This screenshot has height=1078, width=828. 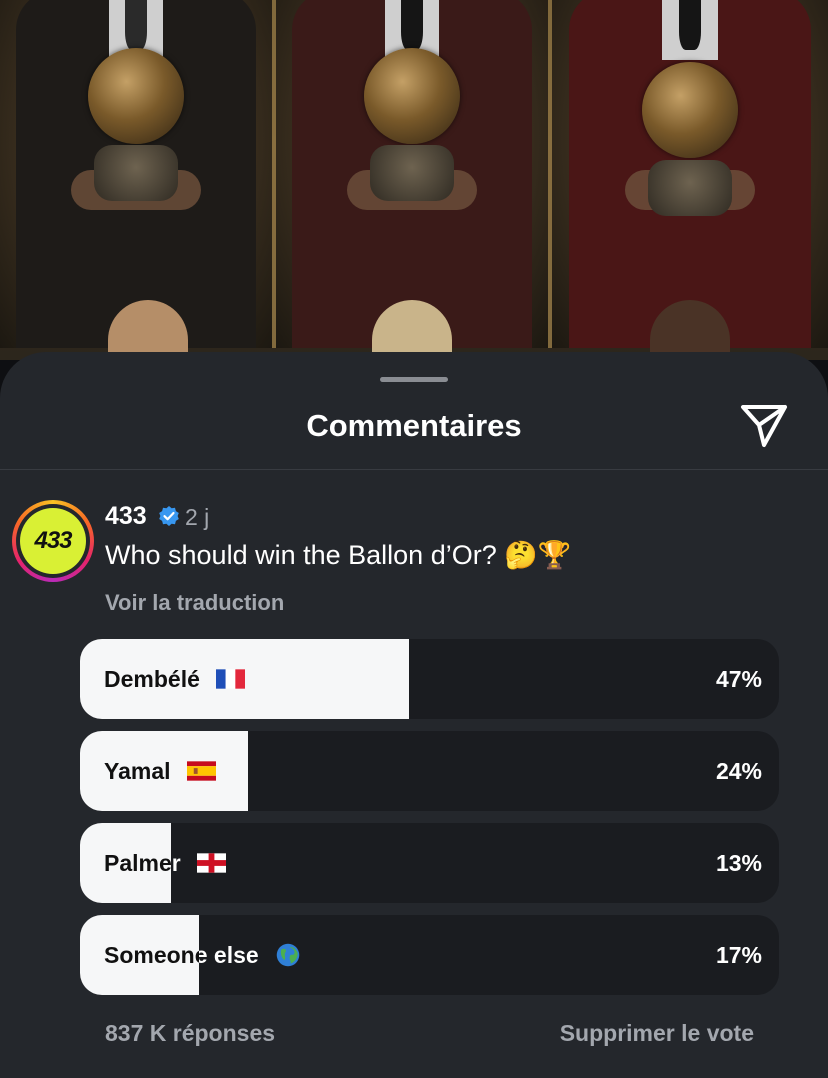 I want to click on poll-option-label: Yamal, so click(x=137, y=771).